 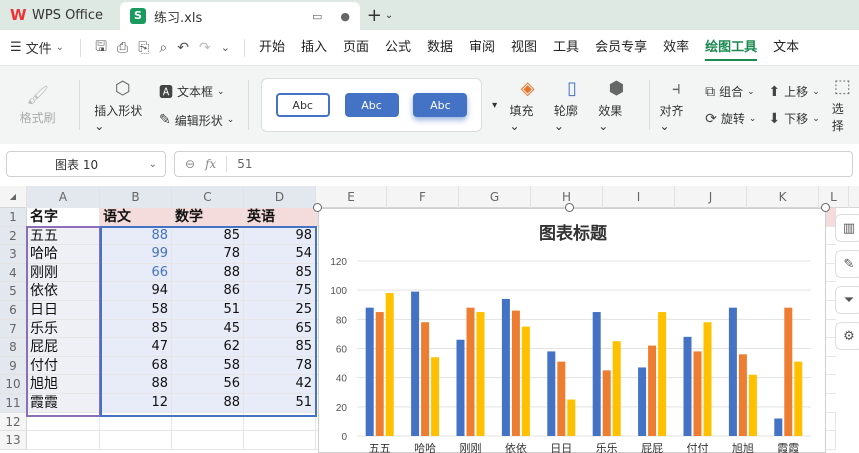 What do you see at coordinates (196, 92) in the screenshot?
I see `textbox-button: 🅰 文本框 ⌄` at bounding box center [196, 92].